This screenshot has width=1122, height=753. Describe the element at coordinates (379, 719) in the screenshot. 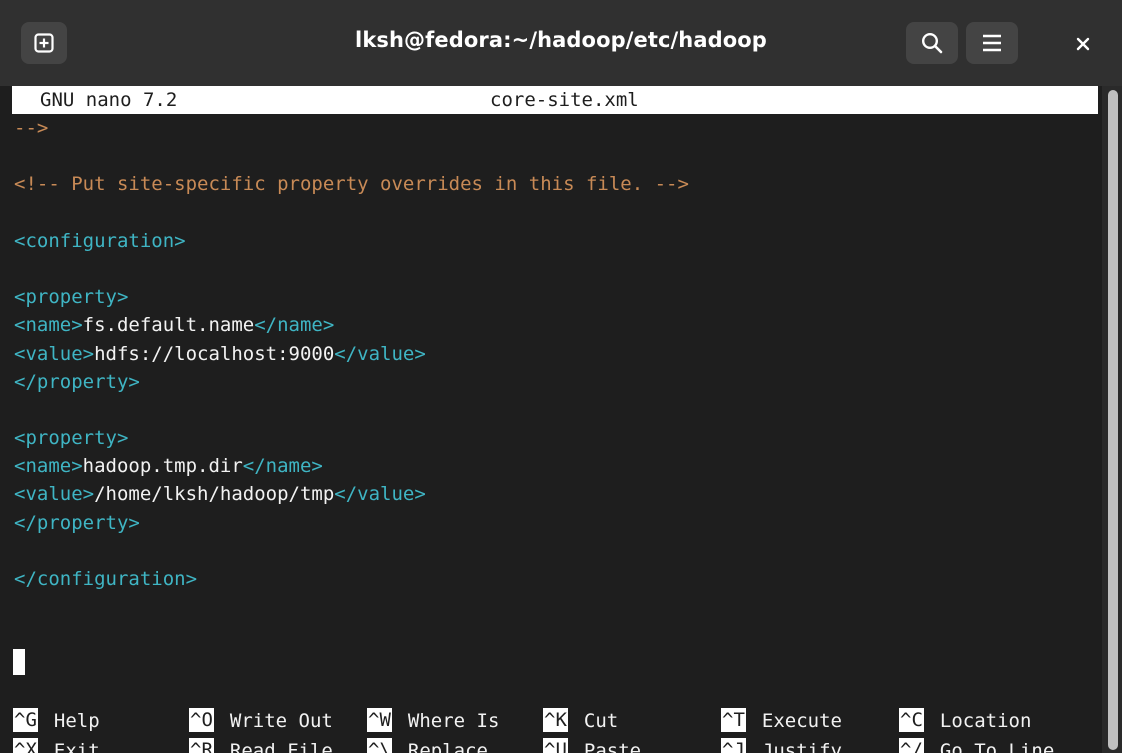

I see `shortcut-key: ^W` at that location.